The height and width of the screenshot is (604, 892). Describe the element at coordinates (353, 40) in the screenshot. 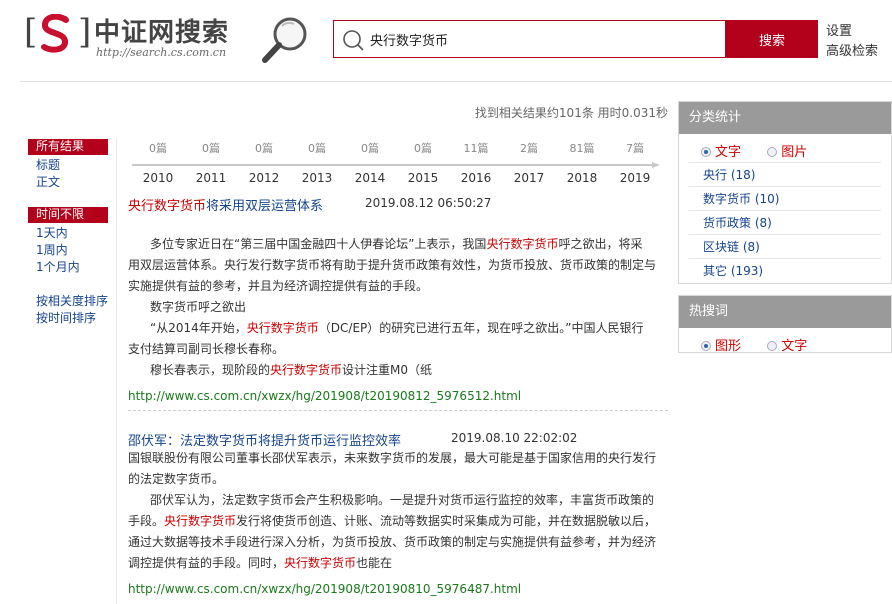

I see `search-icon` at that location.